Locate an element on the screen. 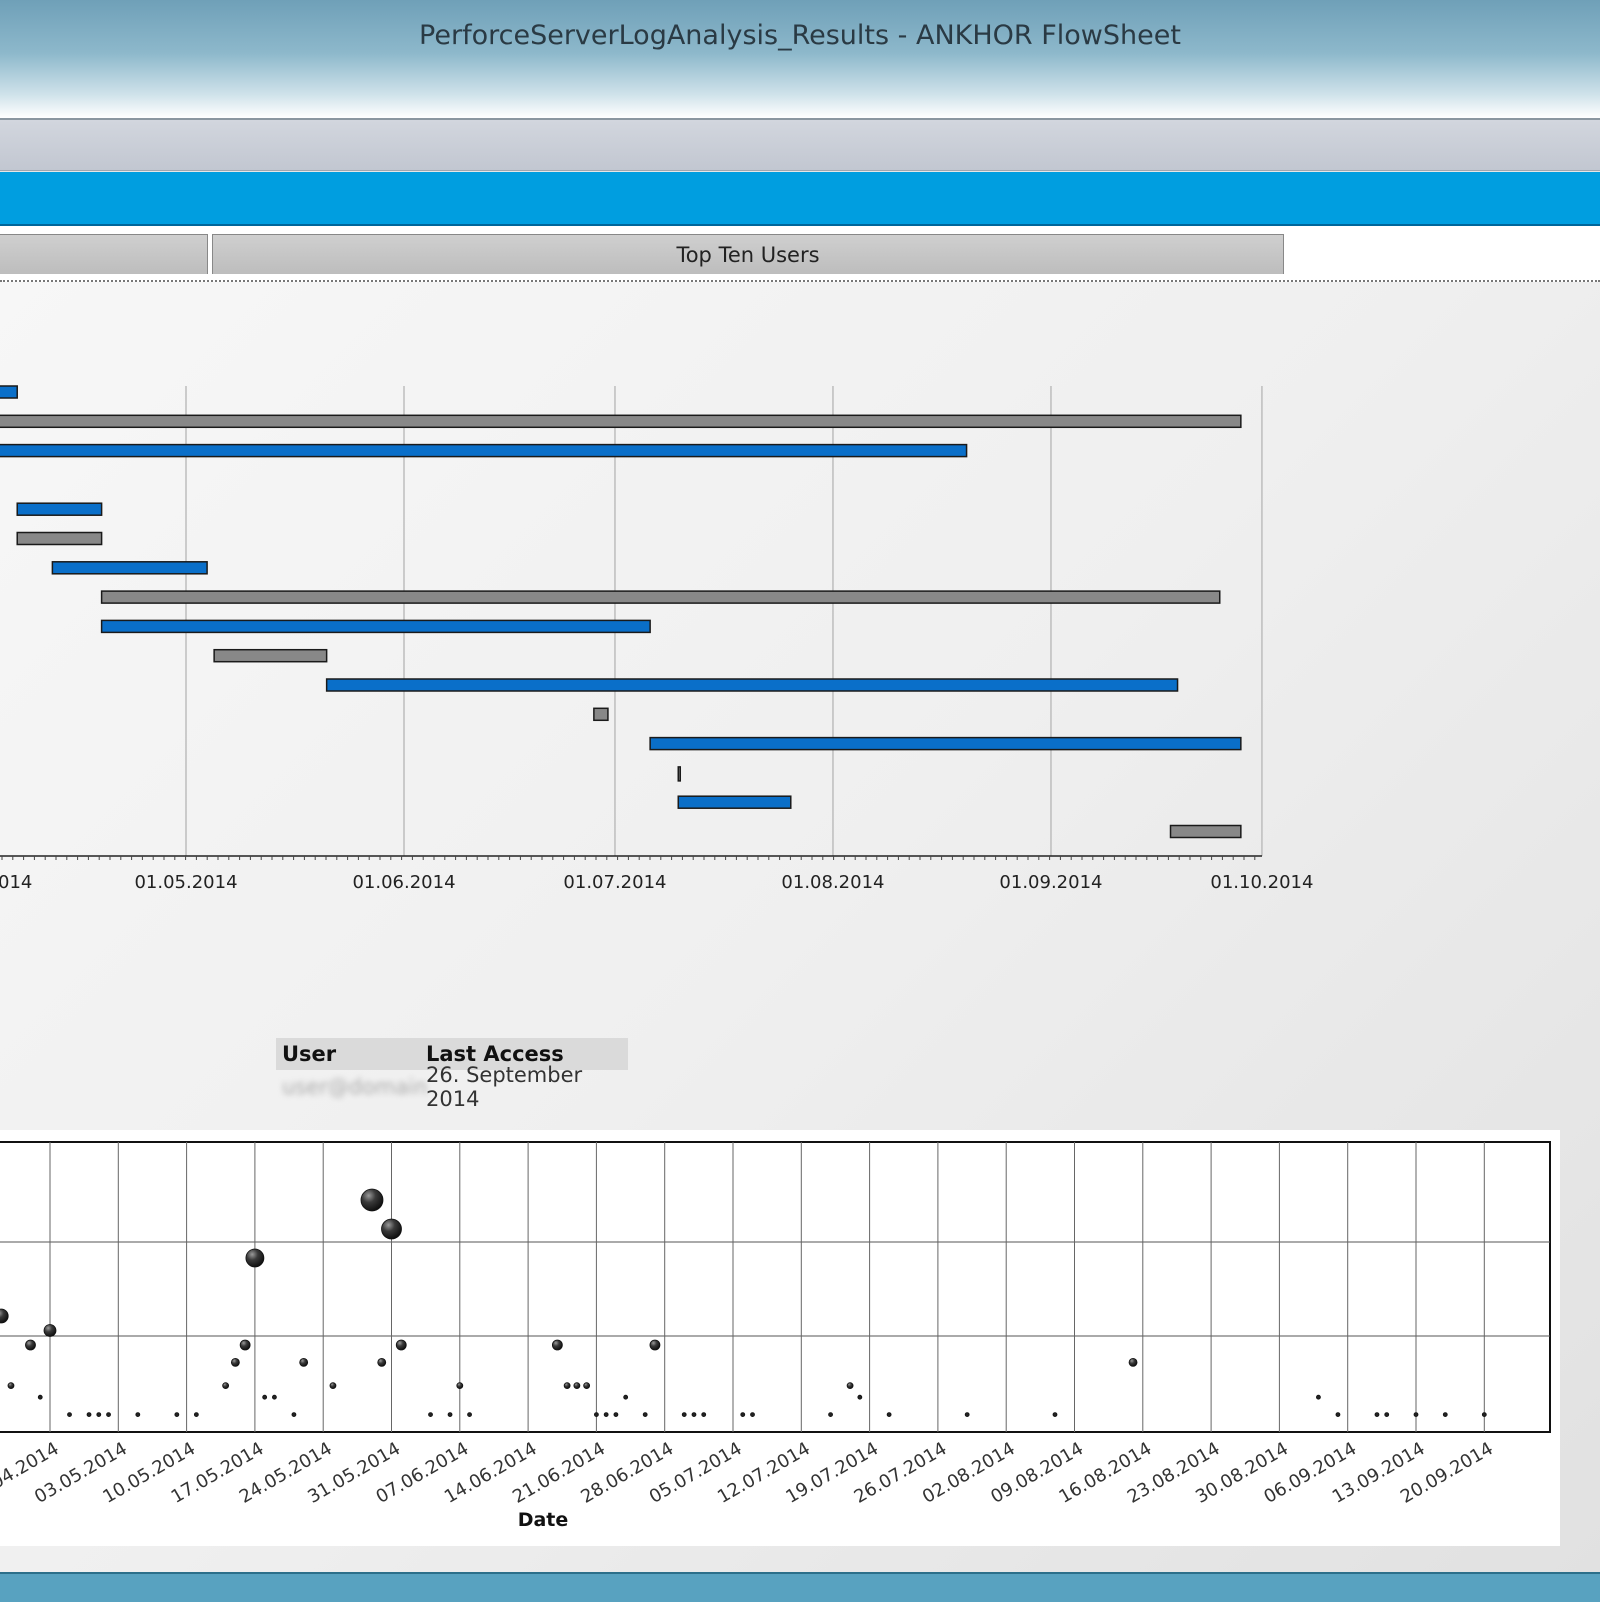  cell-last-access: 26. September 2014 is located at coordinates (504, 1087).